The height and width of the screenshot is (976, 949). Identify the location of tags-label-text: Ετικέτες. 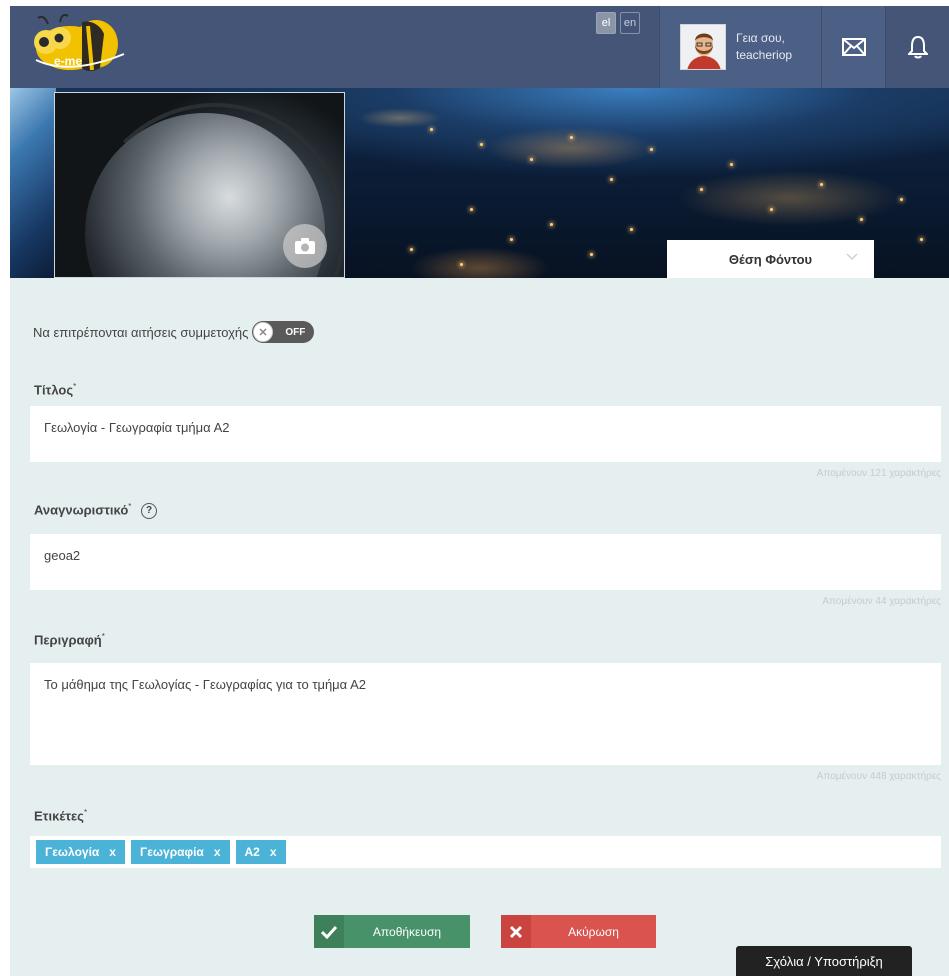
(59, 816).